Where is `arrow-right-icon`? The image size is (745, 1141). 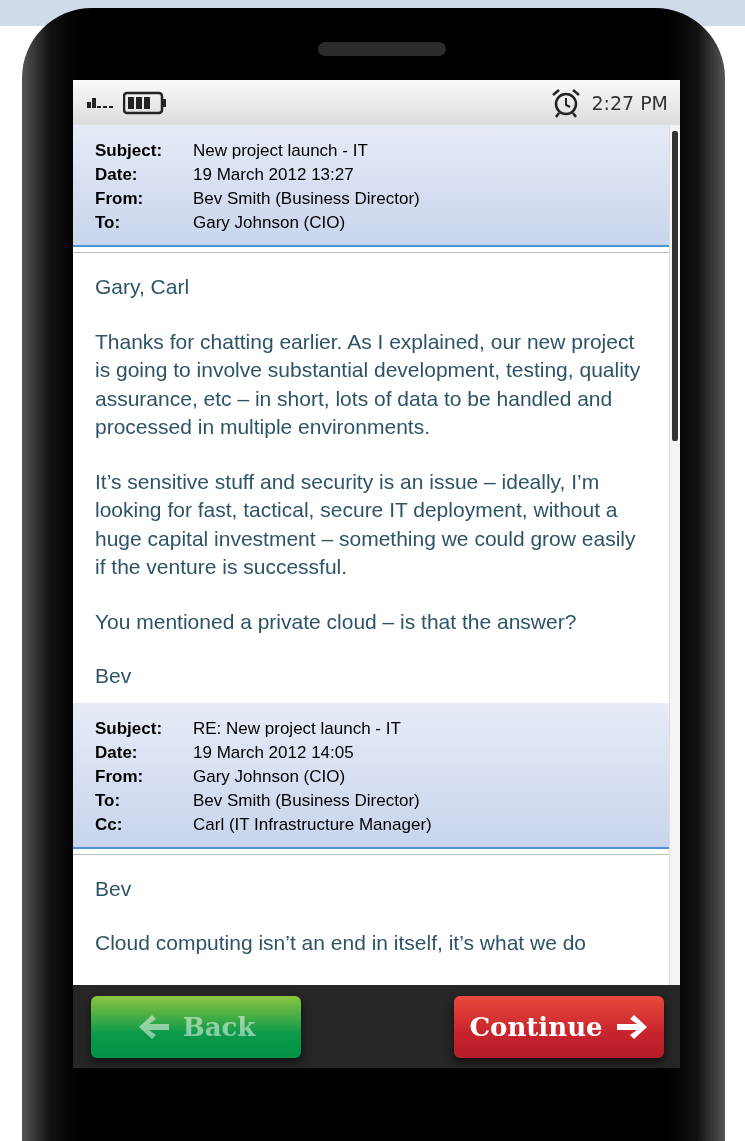 arrow-right-icon is located at coordinates (631, 1026).